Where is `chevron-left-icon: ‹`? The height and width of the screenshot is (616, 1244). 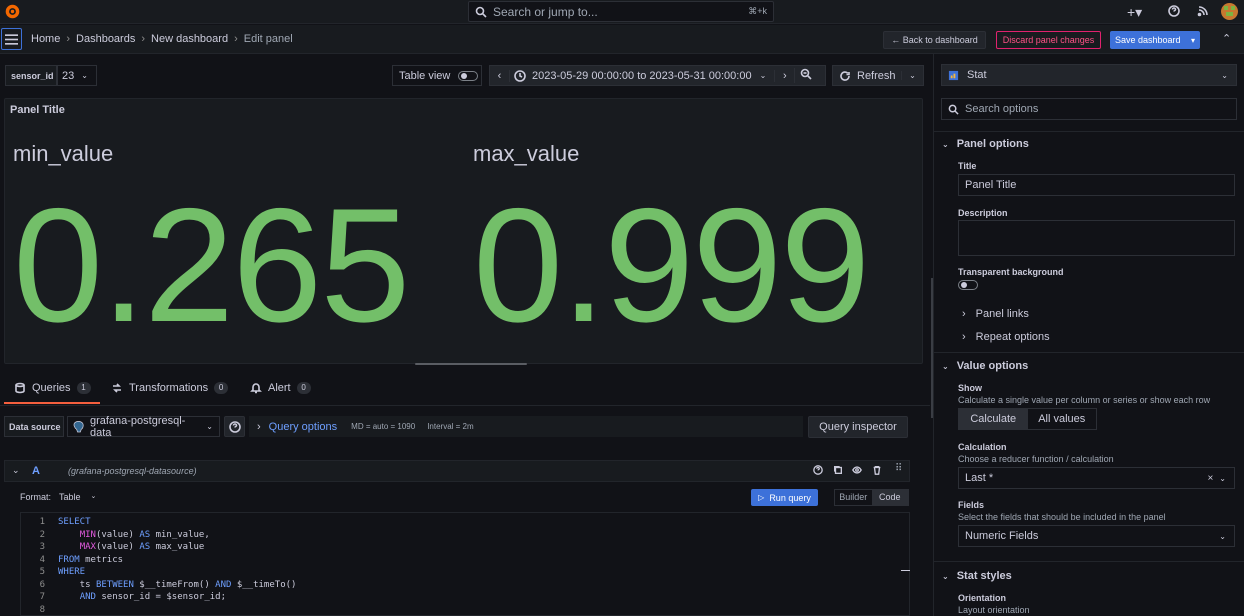
chevron-left-icon: ‹ is located at coordinates (500, 75).